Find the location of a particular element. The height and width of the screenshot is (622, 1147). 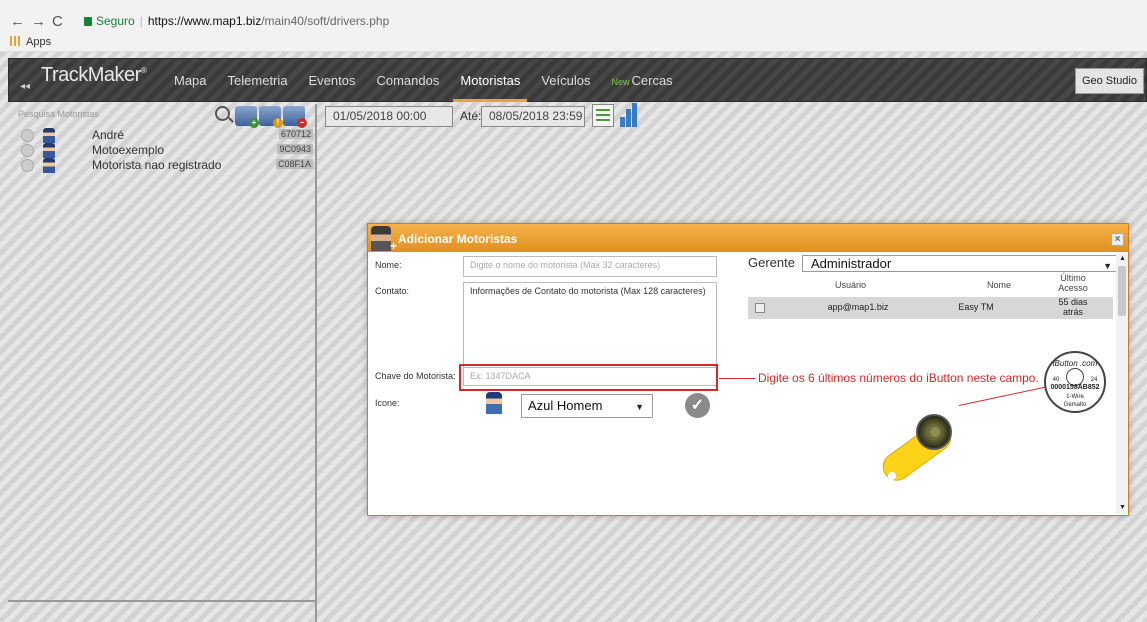

new-badge: New is located at coordinates (620, 82).